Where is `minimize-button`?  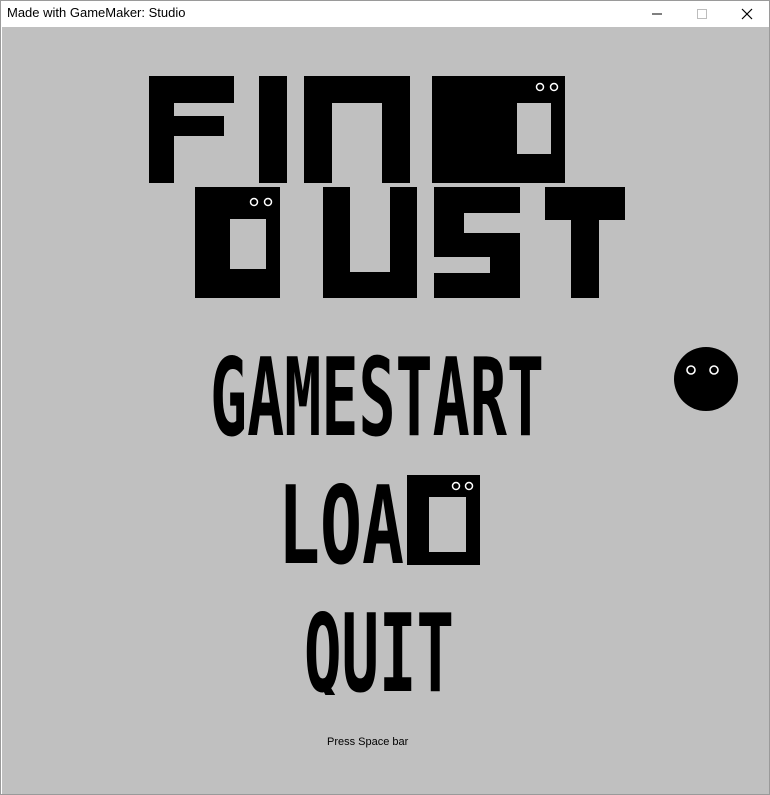
minimize-button is located at coordinates (656, 14).